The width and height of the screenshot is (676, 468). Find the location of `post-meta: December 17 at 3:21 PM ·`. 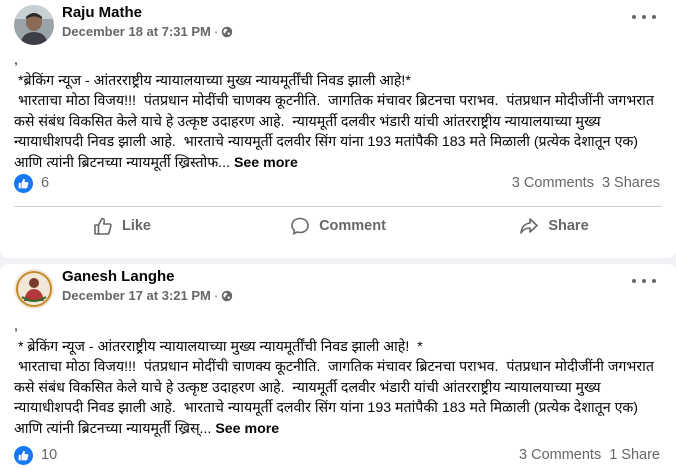

post-meta: December 17 at 3:21 PM · is located at coordinates (147, 295).